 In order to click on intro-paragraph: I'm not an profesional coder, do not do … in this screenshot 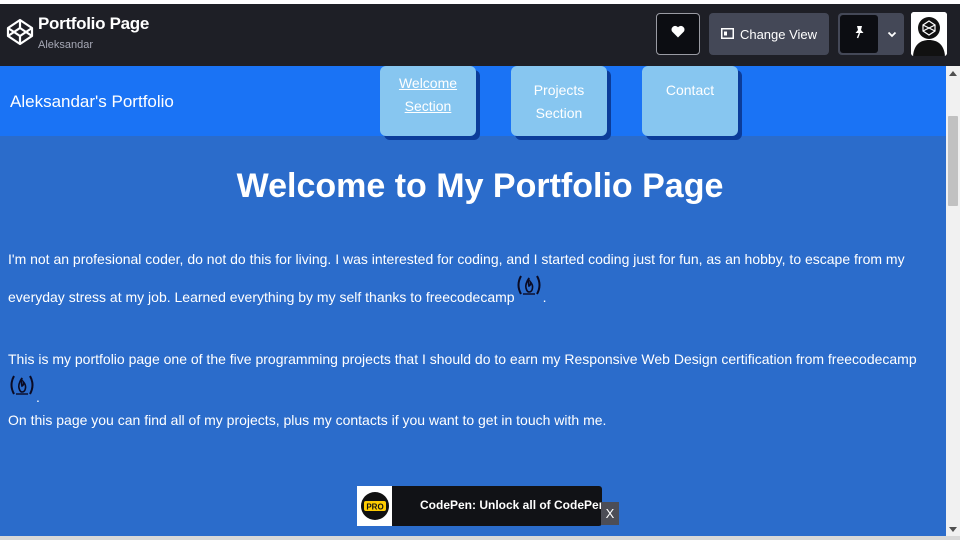, I will do `click(476, 278)`.